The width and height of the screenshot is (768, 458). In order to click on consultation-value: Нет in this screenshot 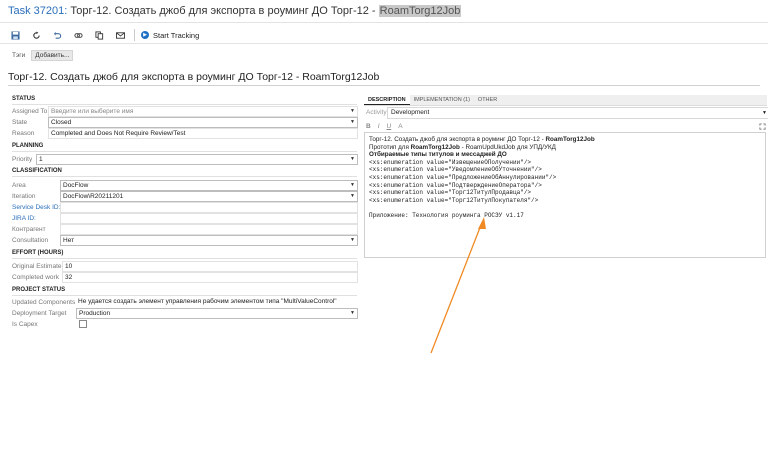, I will do `click(69, 240)`.